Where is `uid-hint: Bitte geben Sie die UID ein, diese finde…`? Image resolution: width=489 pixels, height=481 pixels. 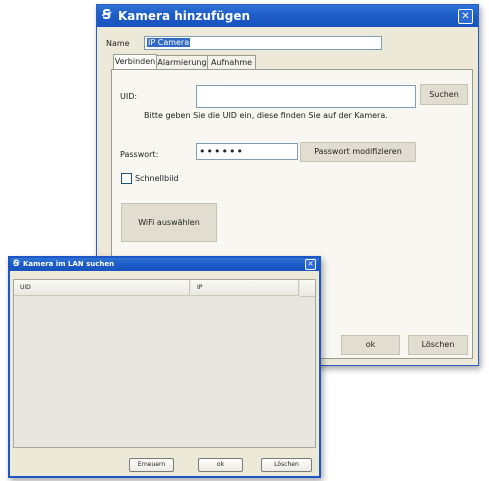 uid-hint: Bitte geben Sie die UID ein, diese finde… is located at coordinates (266, 115).